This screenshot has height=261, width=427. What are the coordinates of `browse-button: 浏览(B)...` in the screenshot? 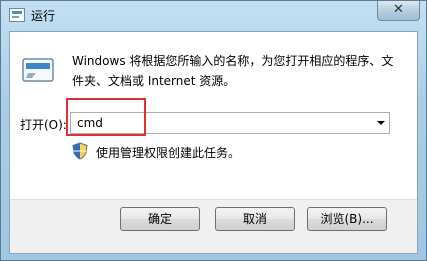 It's located at (347, 219).